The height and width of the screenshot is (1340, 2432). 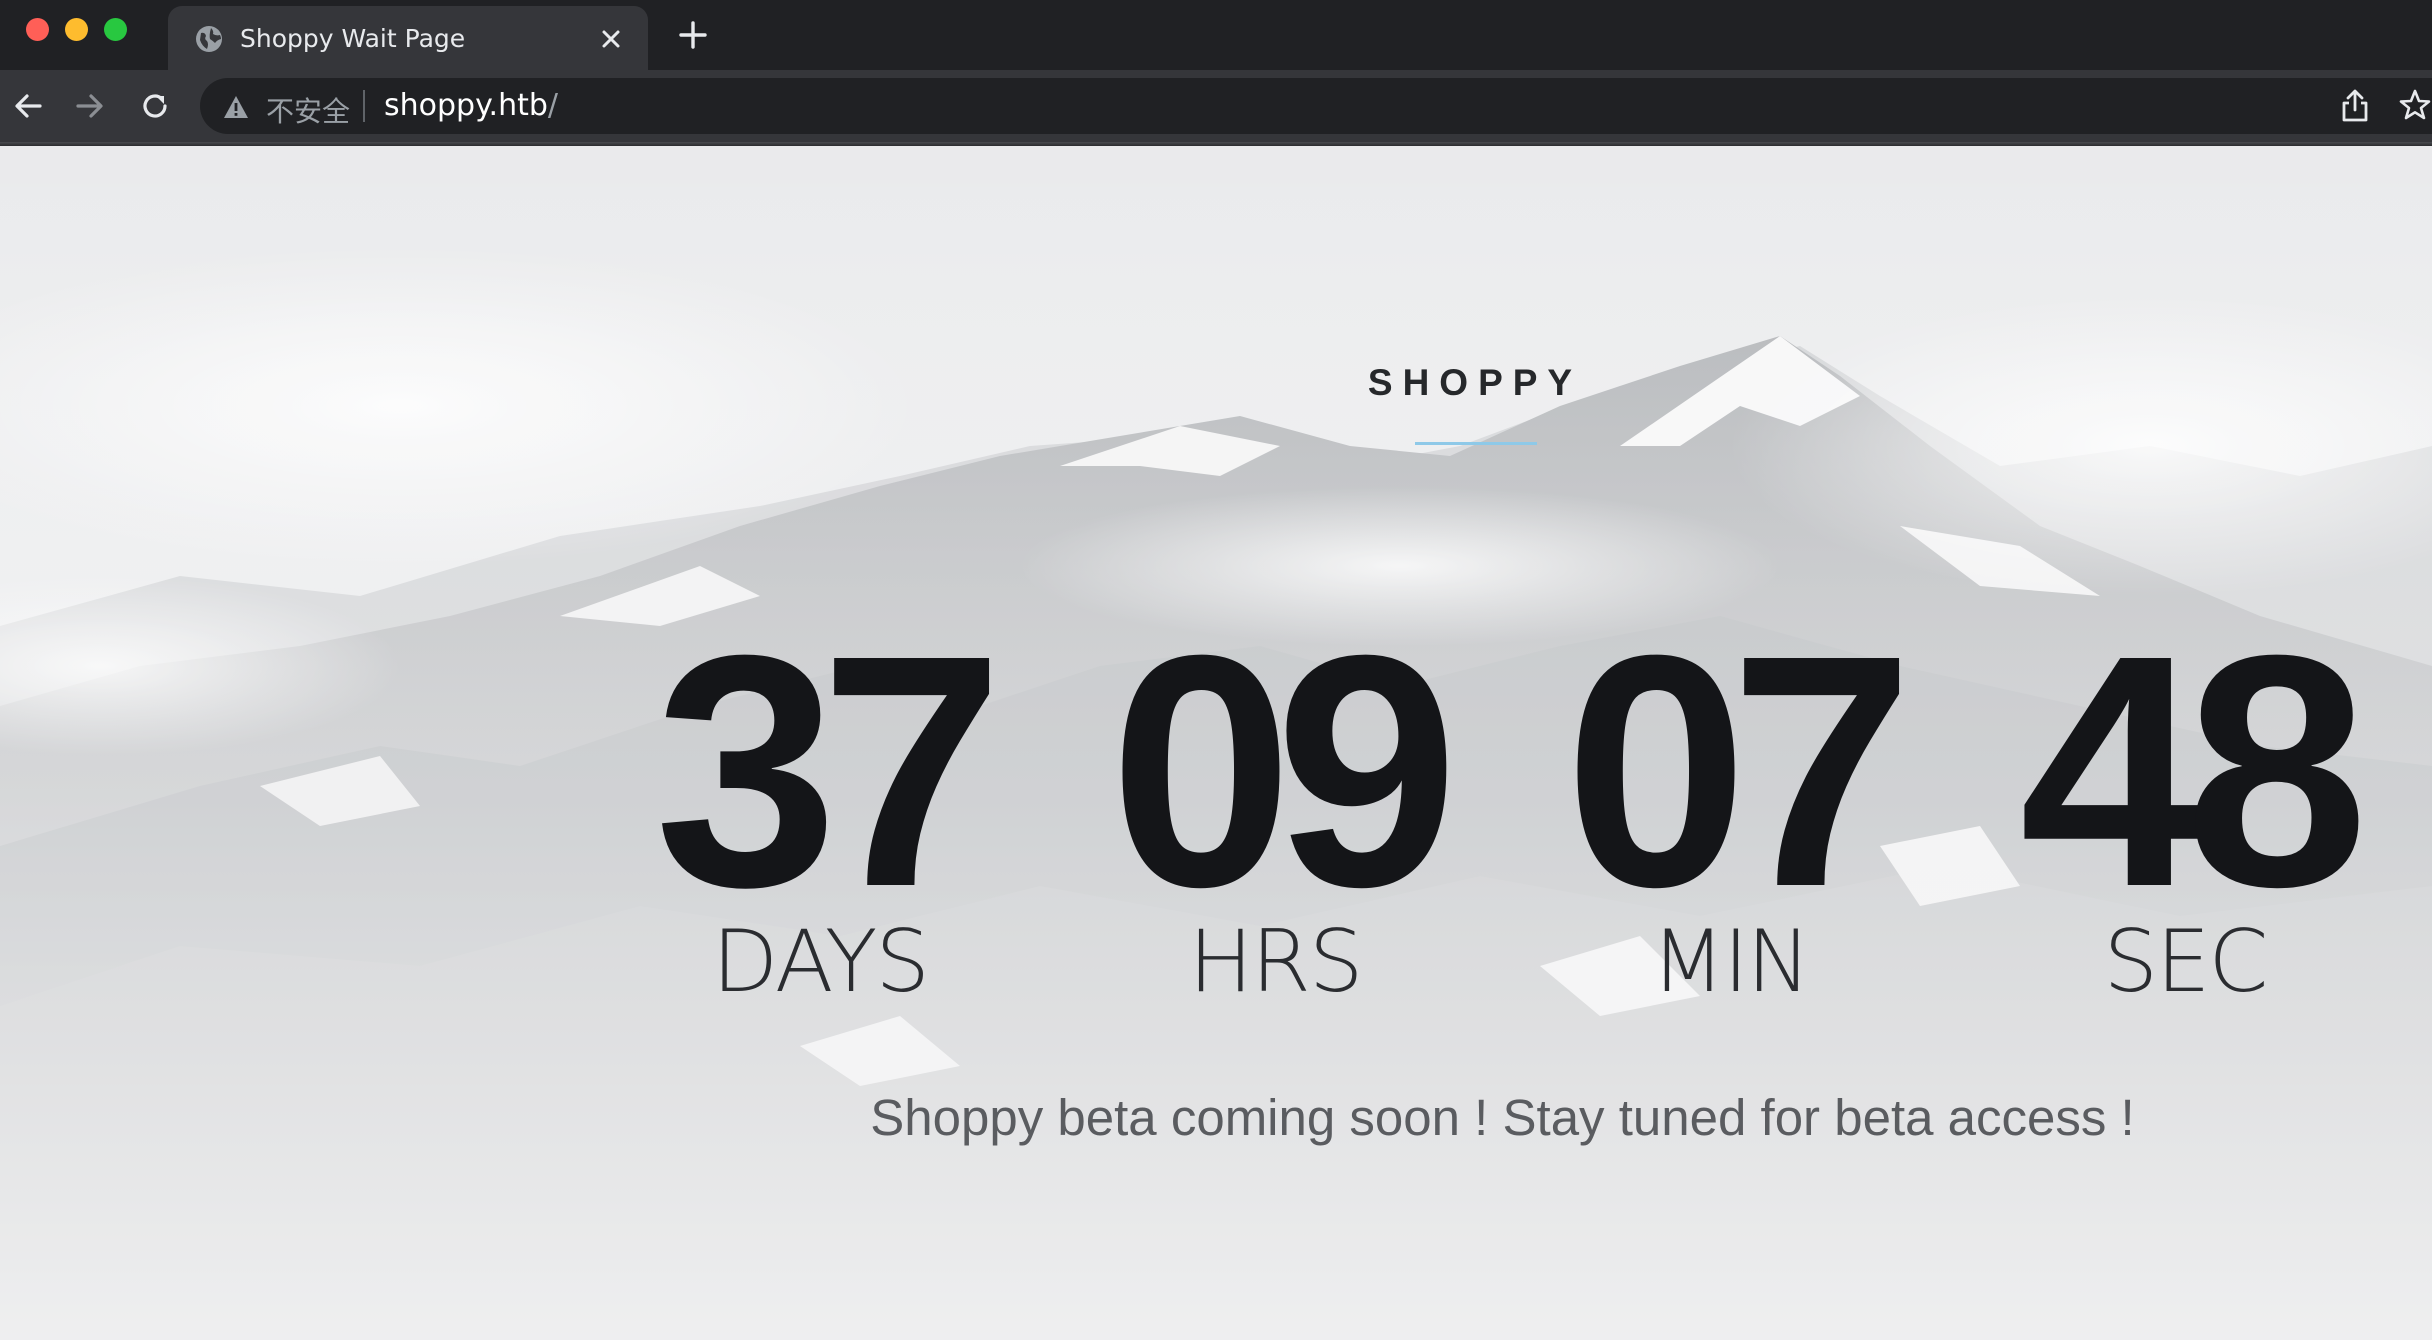 I want to click on browser-toolbar: 不安全 shoppy.htb/, so click(x=1216, y=106).